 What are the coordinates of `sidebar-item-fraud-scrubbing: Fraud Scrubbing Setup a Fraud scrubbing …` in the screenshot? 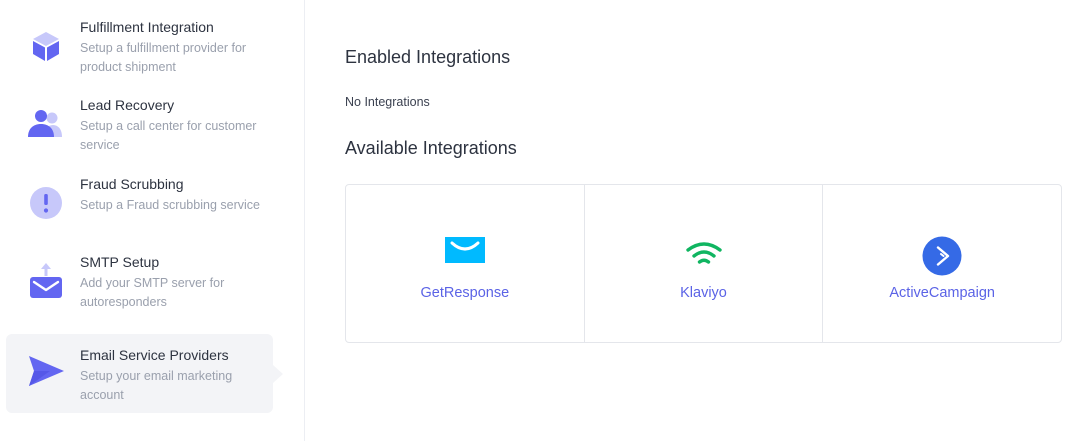 It's located at (139, 202).